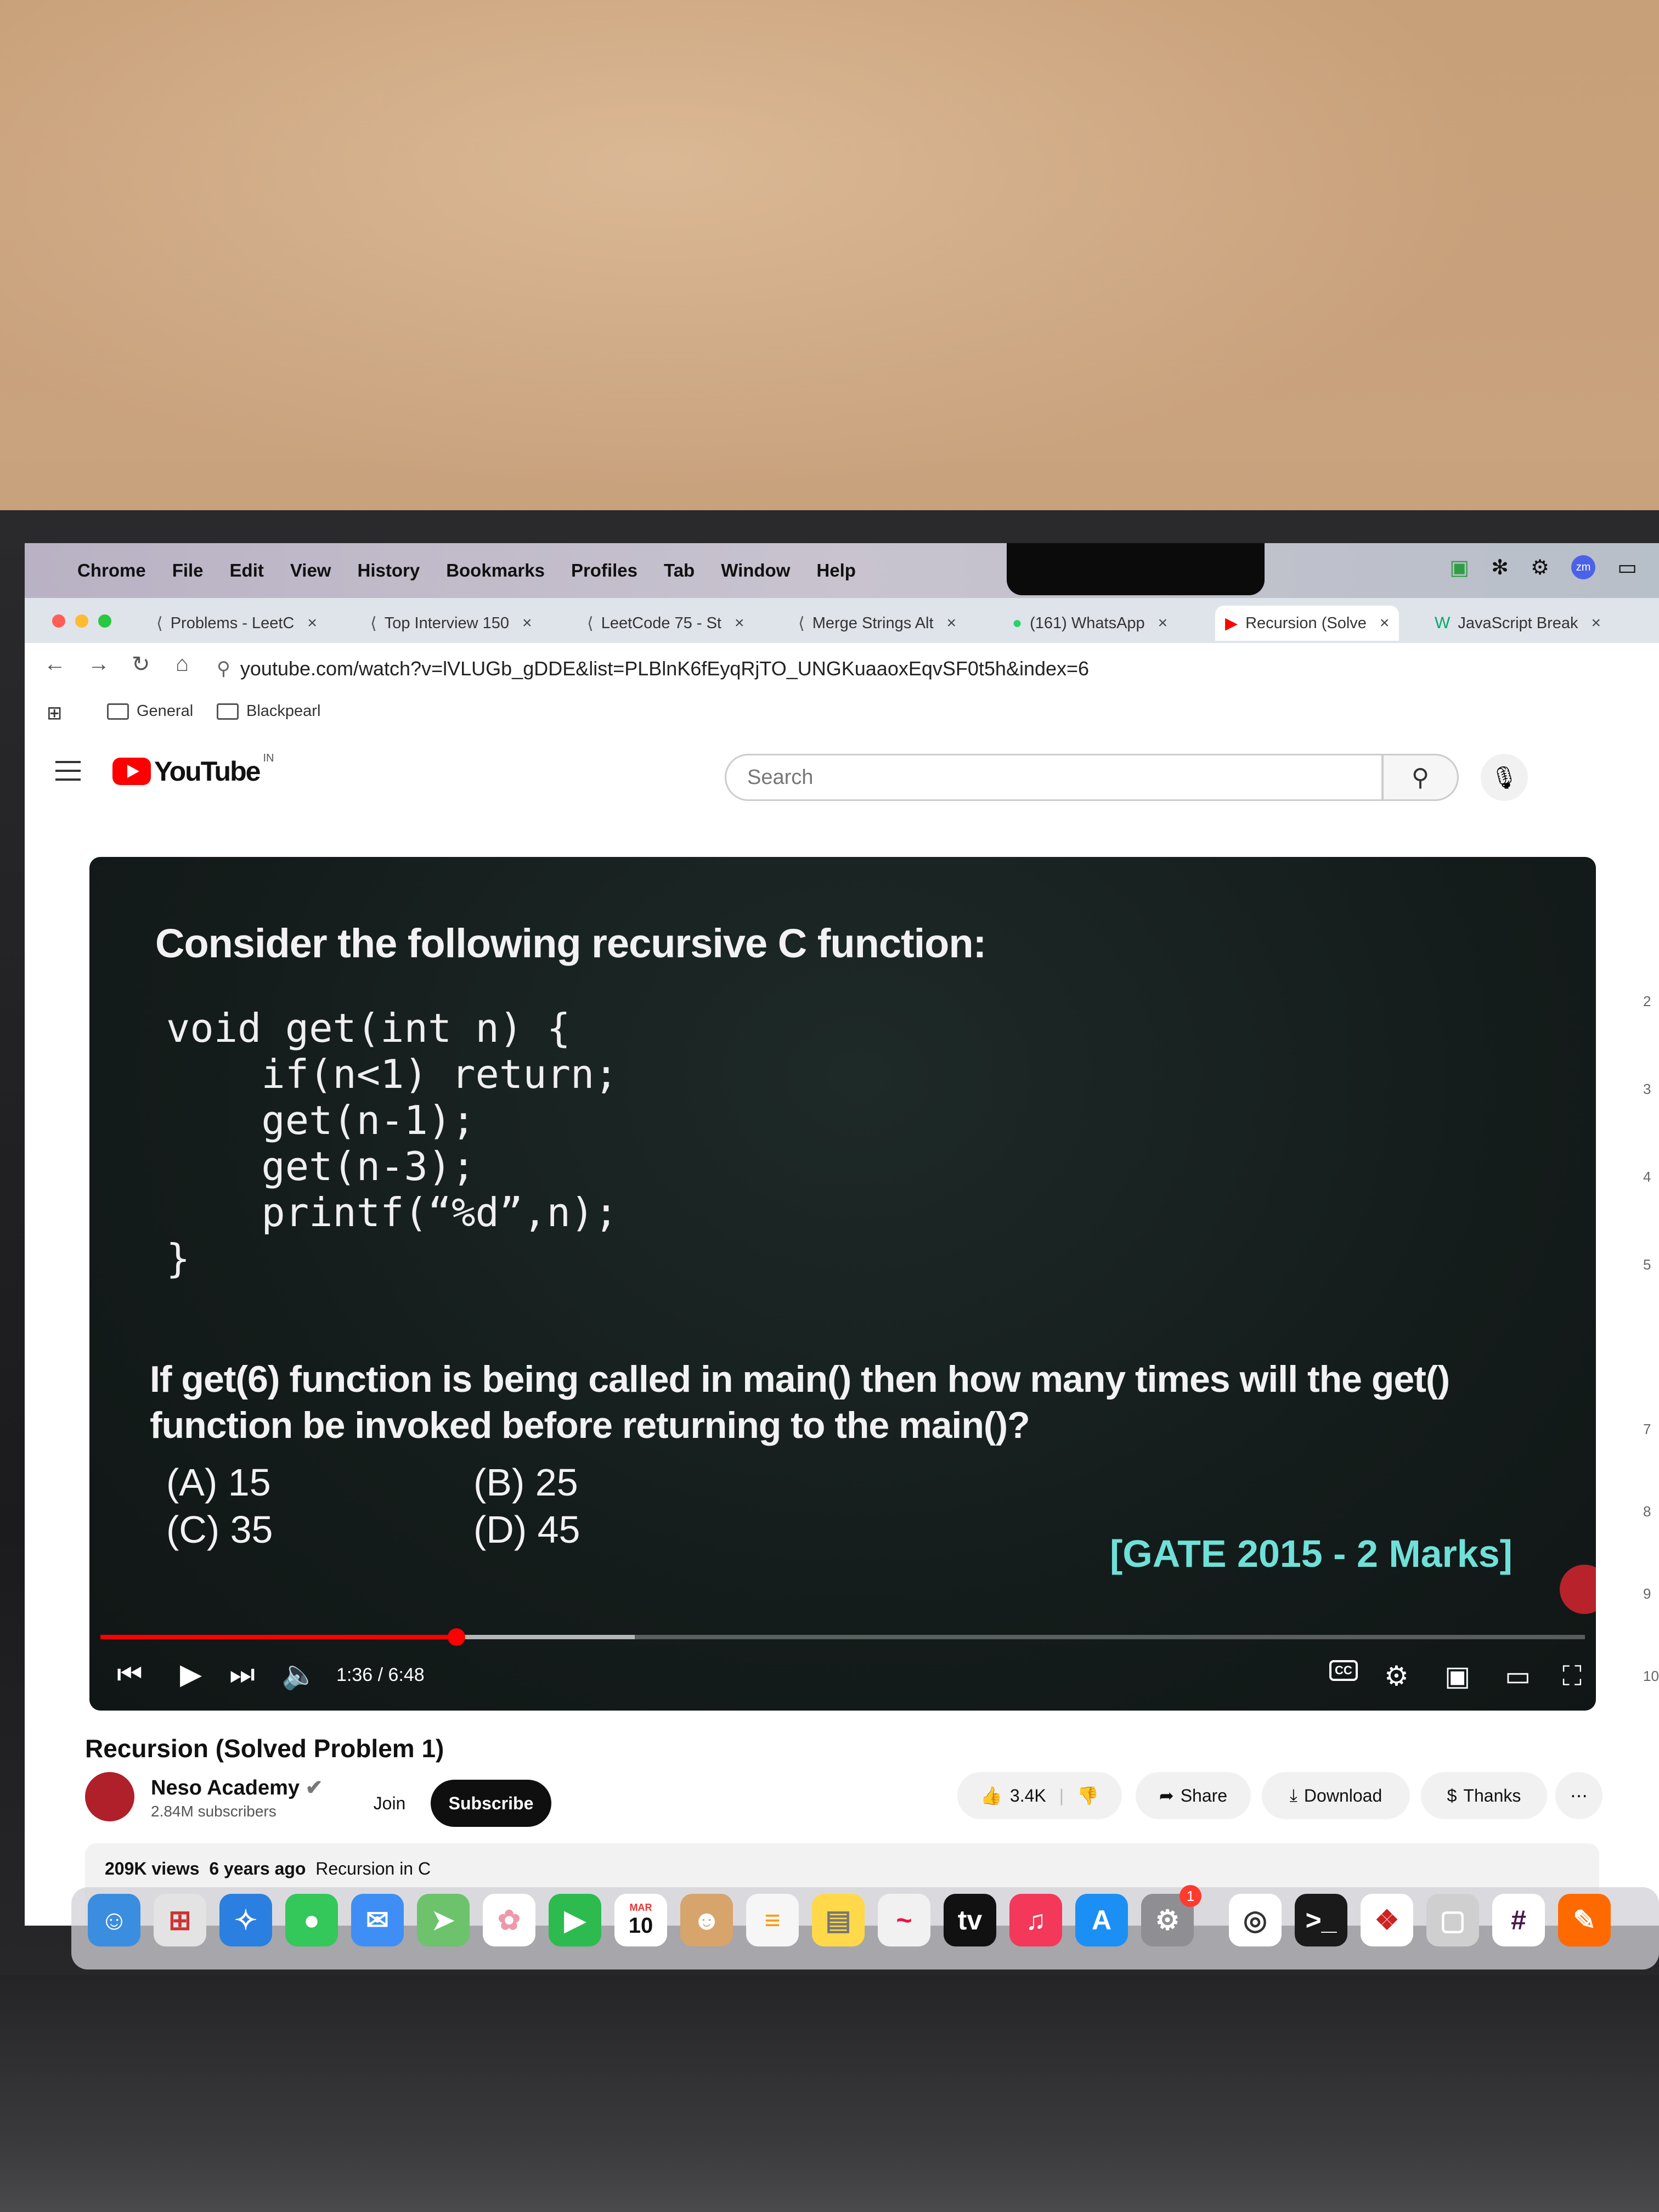 This screenshot has height=2212, width=1659. I want to click on photos-icon: ✿, so click(509, 1920).